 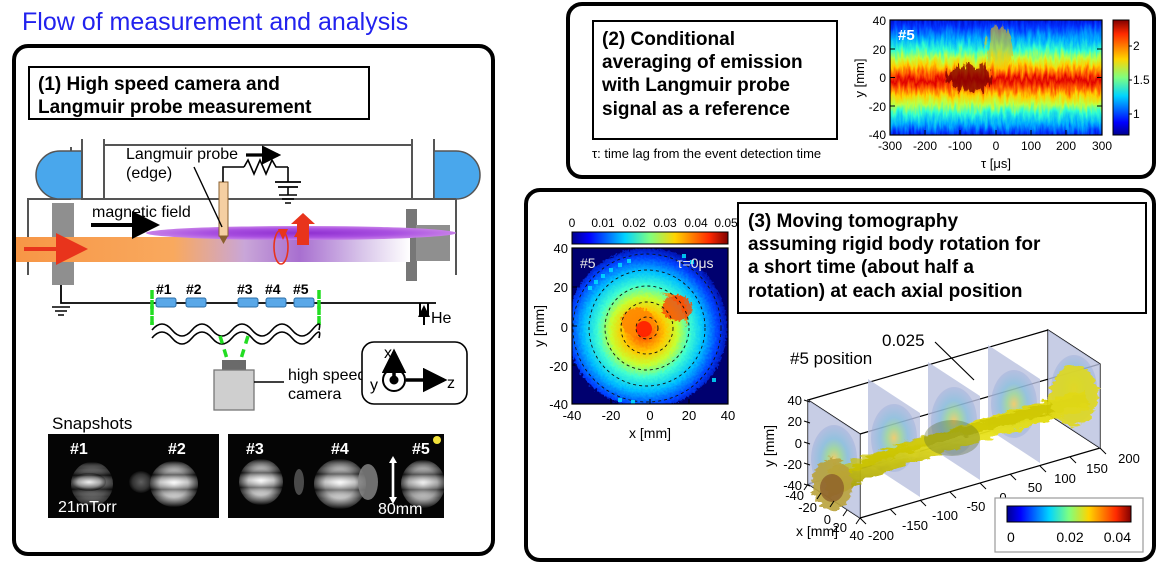 What do you see at coordinates (726, 223) in the screenshot?
I see `tomo-cbar-tick-0p05: 0.05` at bounding box center [726, 223].